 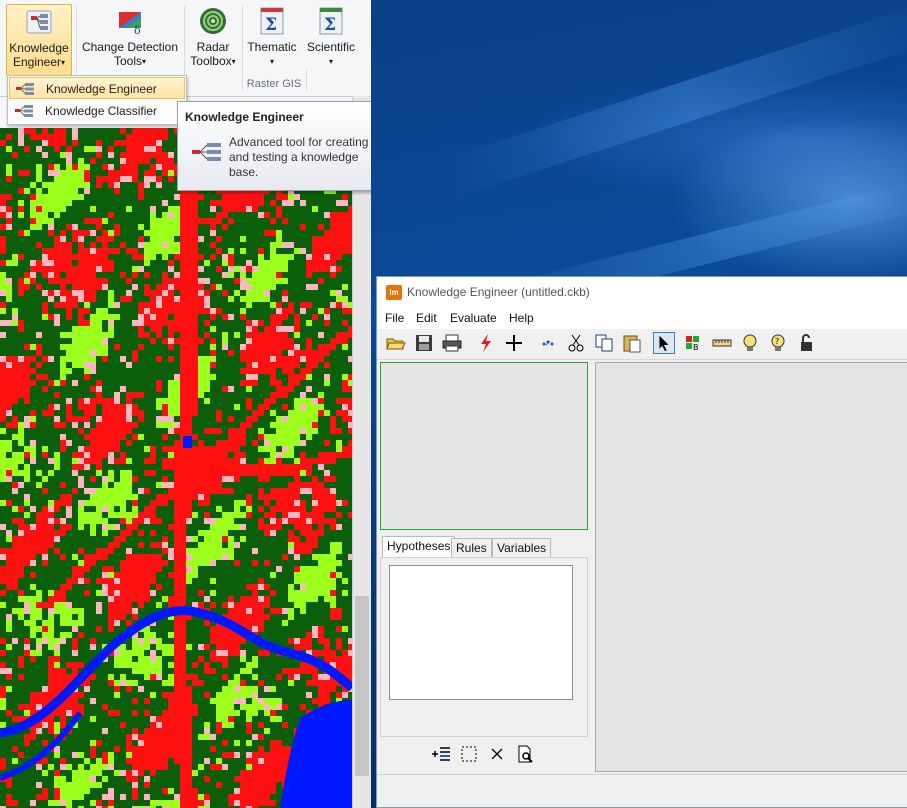 What do you see at coordinates (127, 61) in the screenshot?
I see `change-detection-label-line2: Tools` at bounding box center [127, 61].